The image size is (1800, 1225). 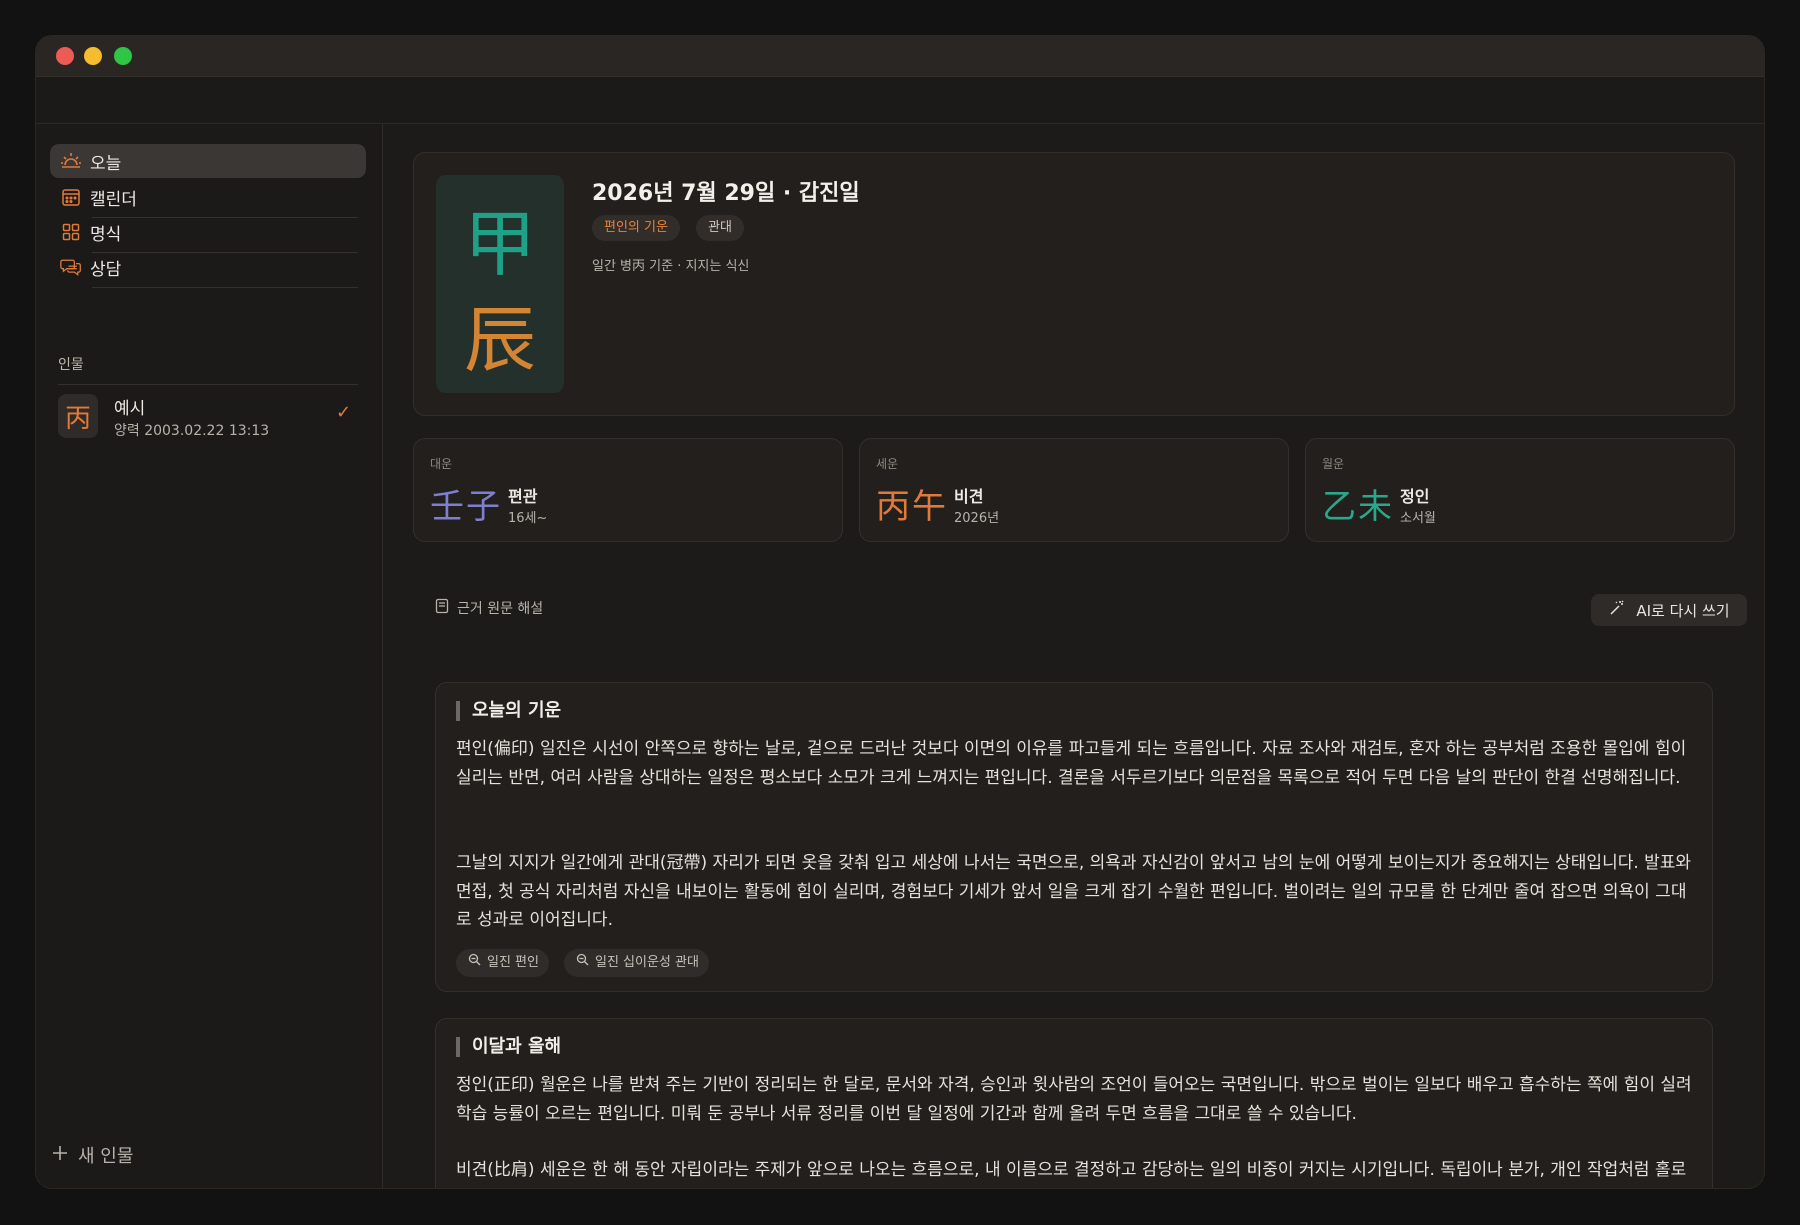 I want to click on sidebar-item-label: 캘린더, so click(x=113, y=199).